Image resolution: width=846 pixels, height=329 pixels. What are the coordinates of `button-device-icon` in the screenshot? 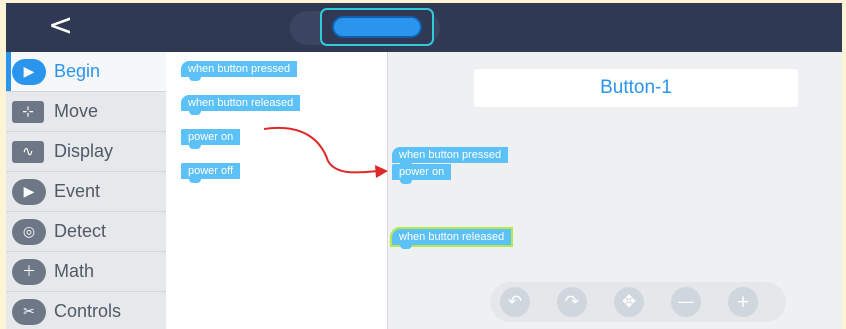 It's located at (377, 27).